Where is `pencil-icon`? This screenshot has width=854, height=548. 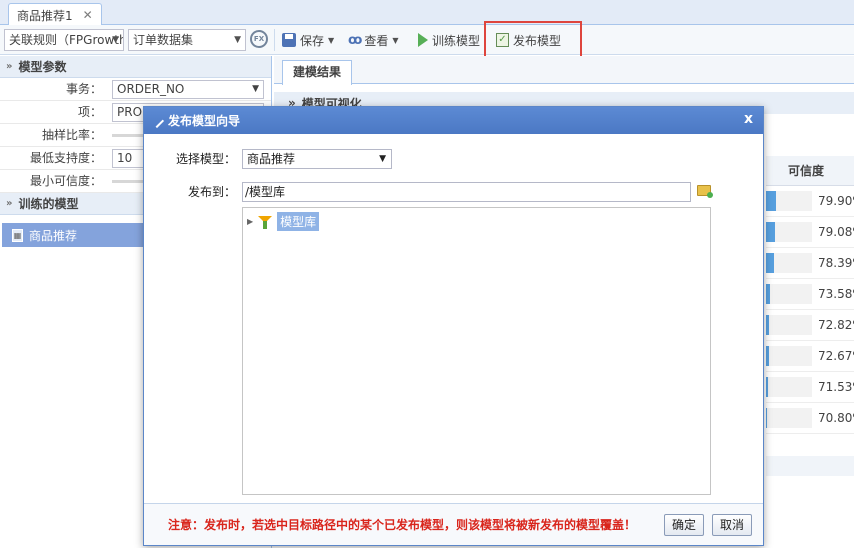 pencil-icon is located at coordinates (157, 120).